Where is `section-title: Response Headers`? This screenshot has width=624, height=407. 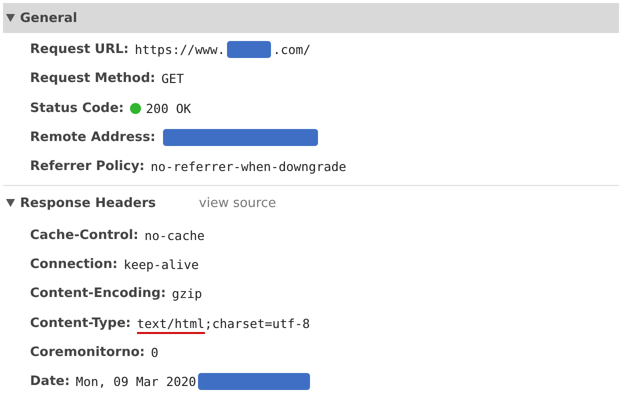
section-title: Response Headers is located at coordinates (88, 203).